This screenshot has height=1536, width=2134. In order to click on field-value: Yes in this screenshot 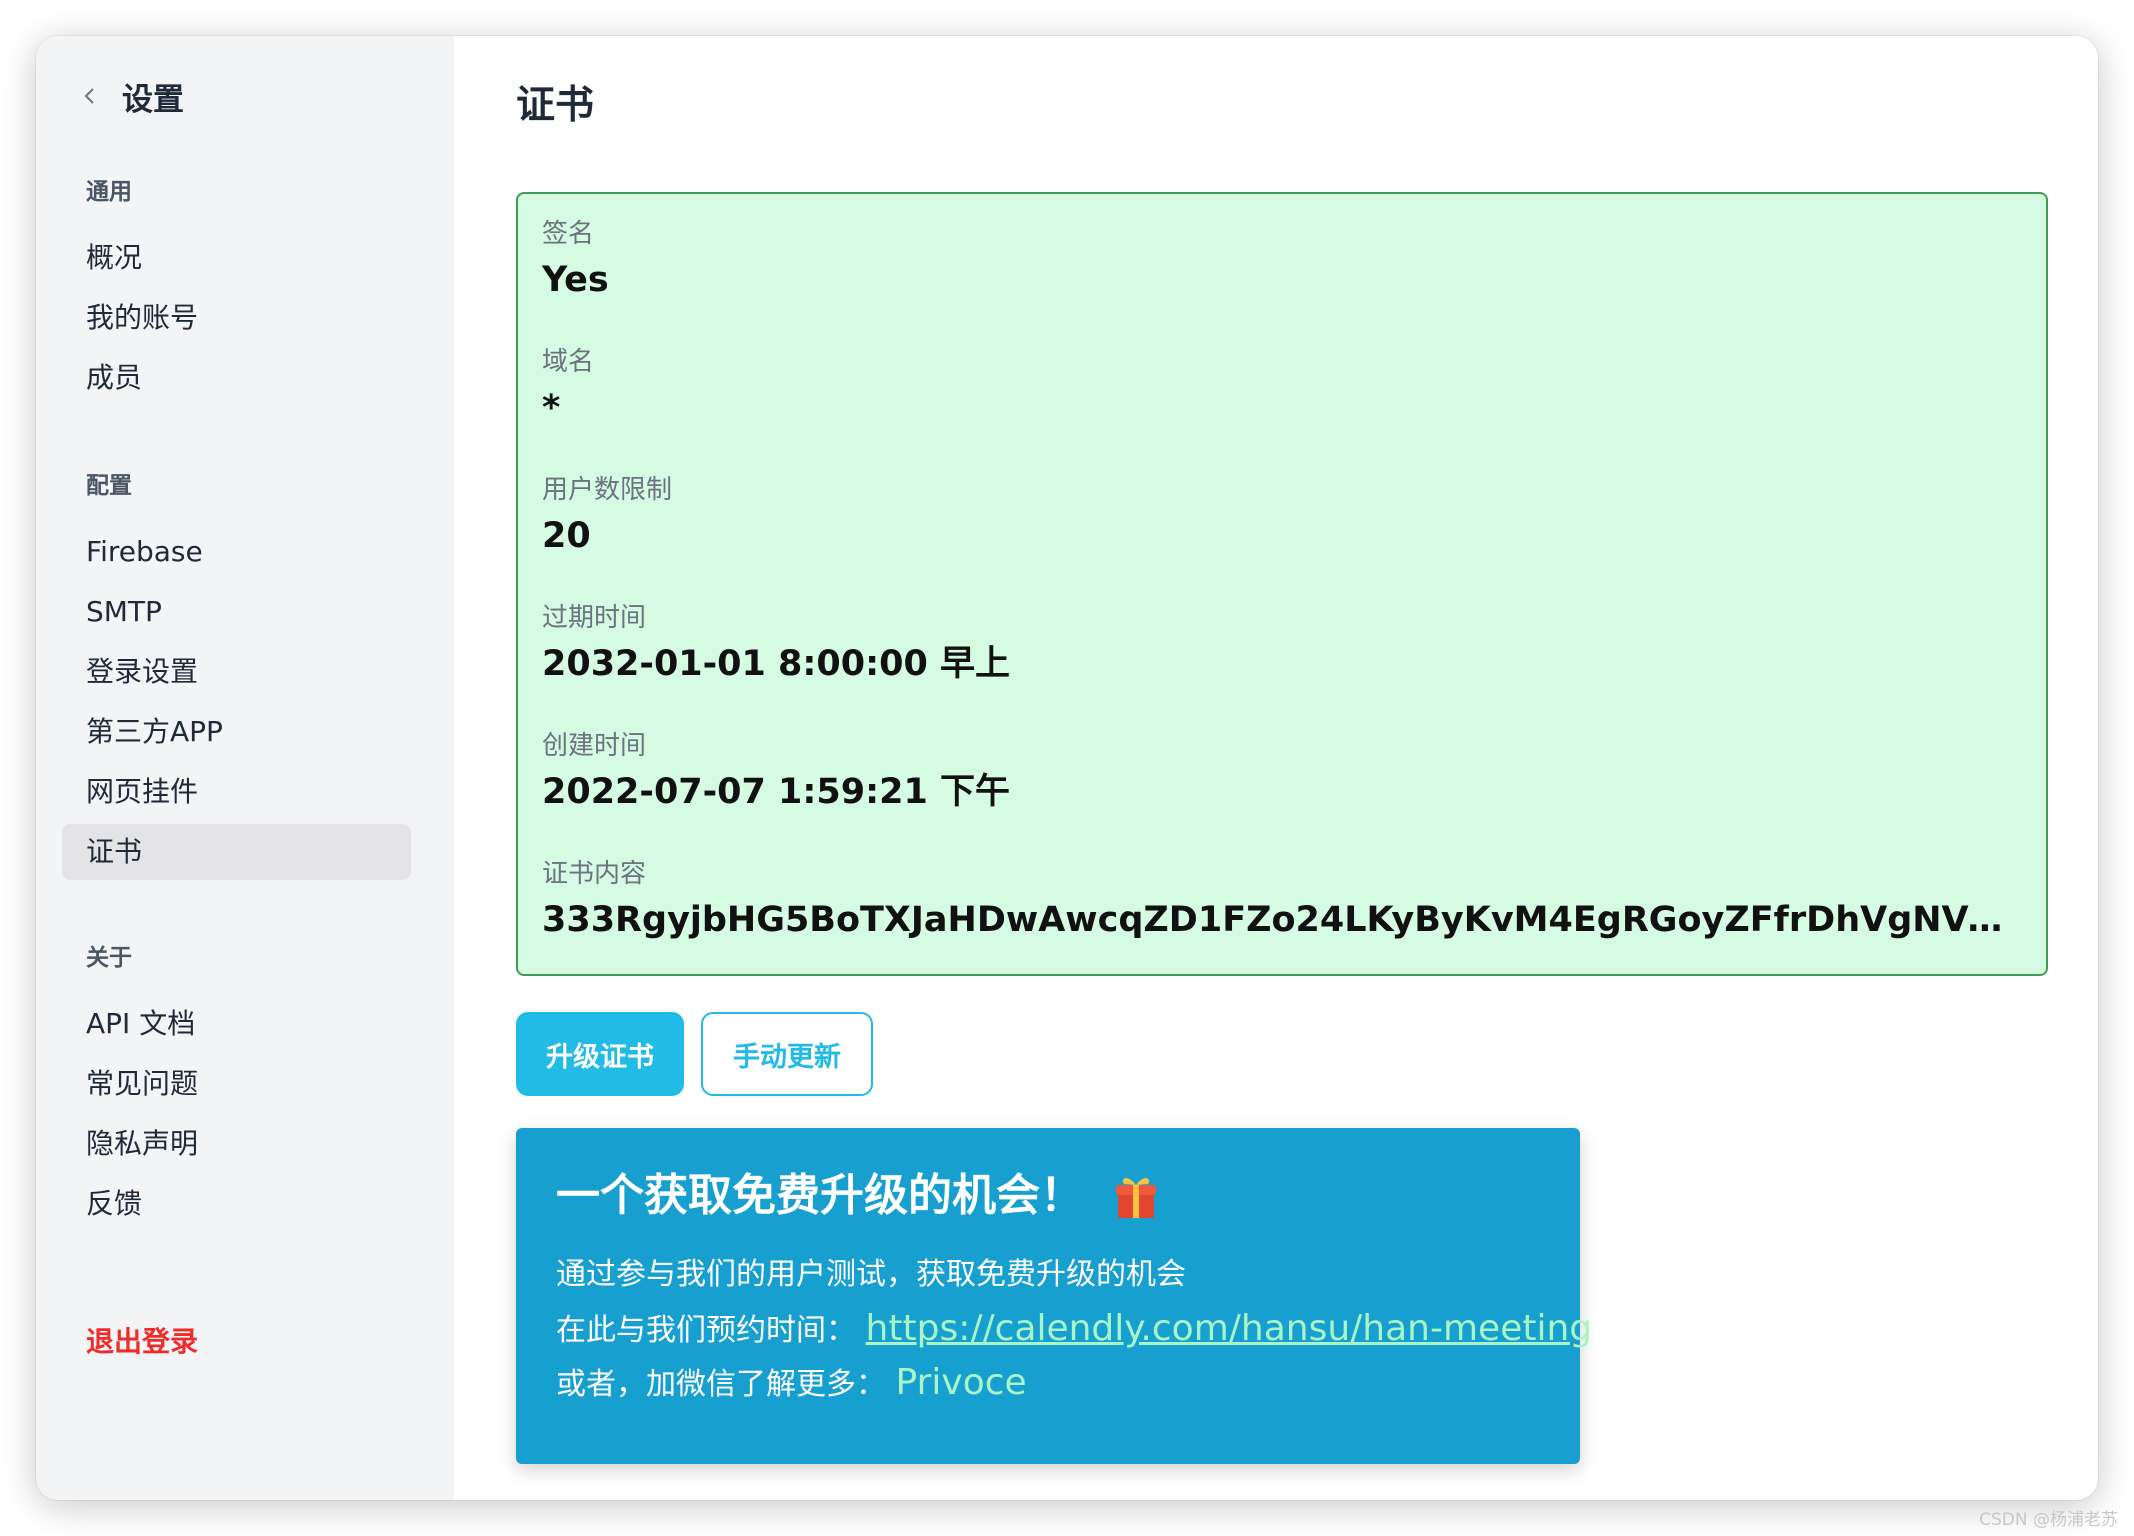, I will do `click(575, 280)`.